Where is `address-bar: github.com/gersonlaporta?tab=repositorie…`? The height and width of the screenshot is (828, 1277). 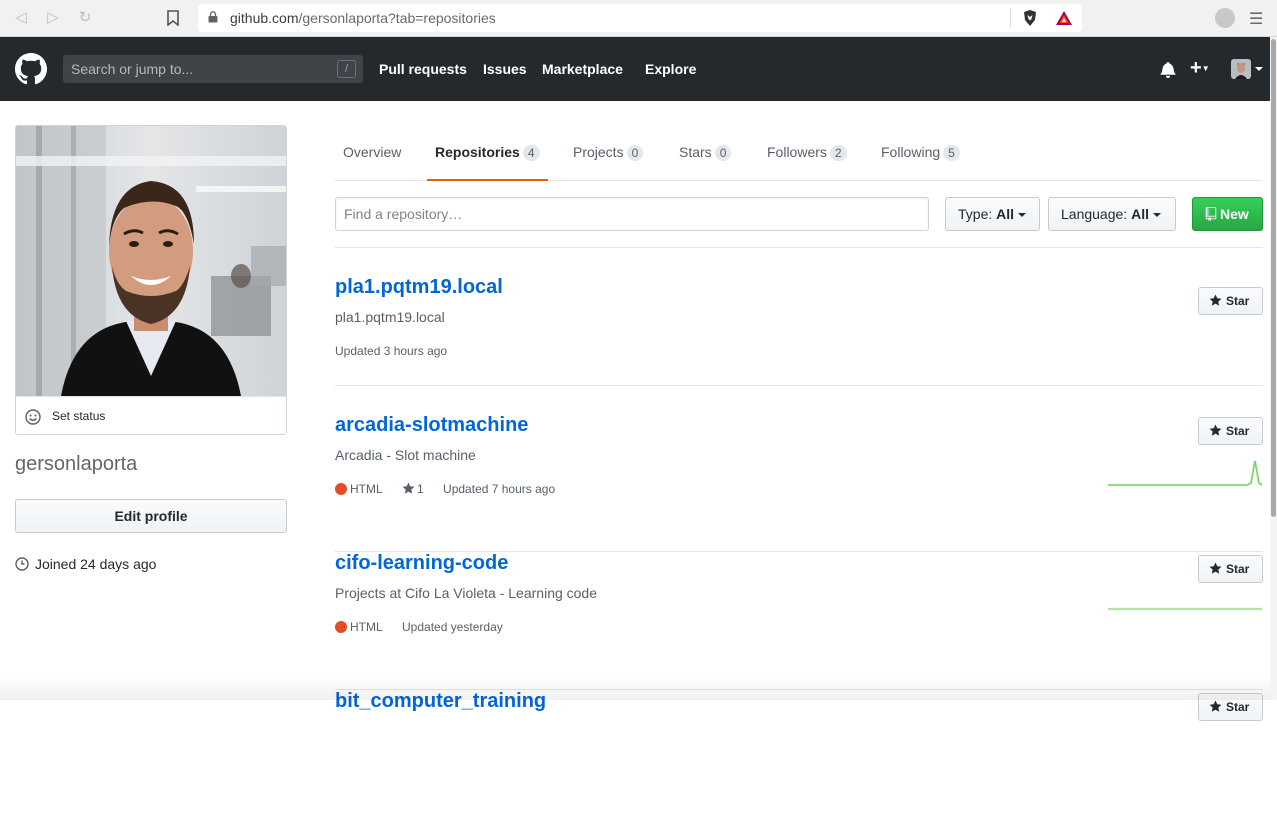 address-bar: github.com/gersonlaporta?tab=repositorie… is located at coordinates (640, 18).